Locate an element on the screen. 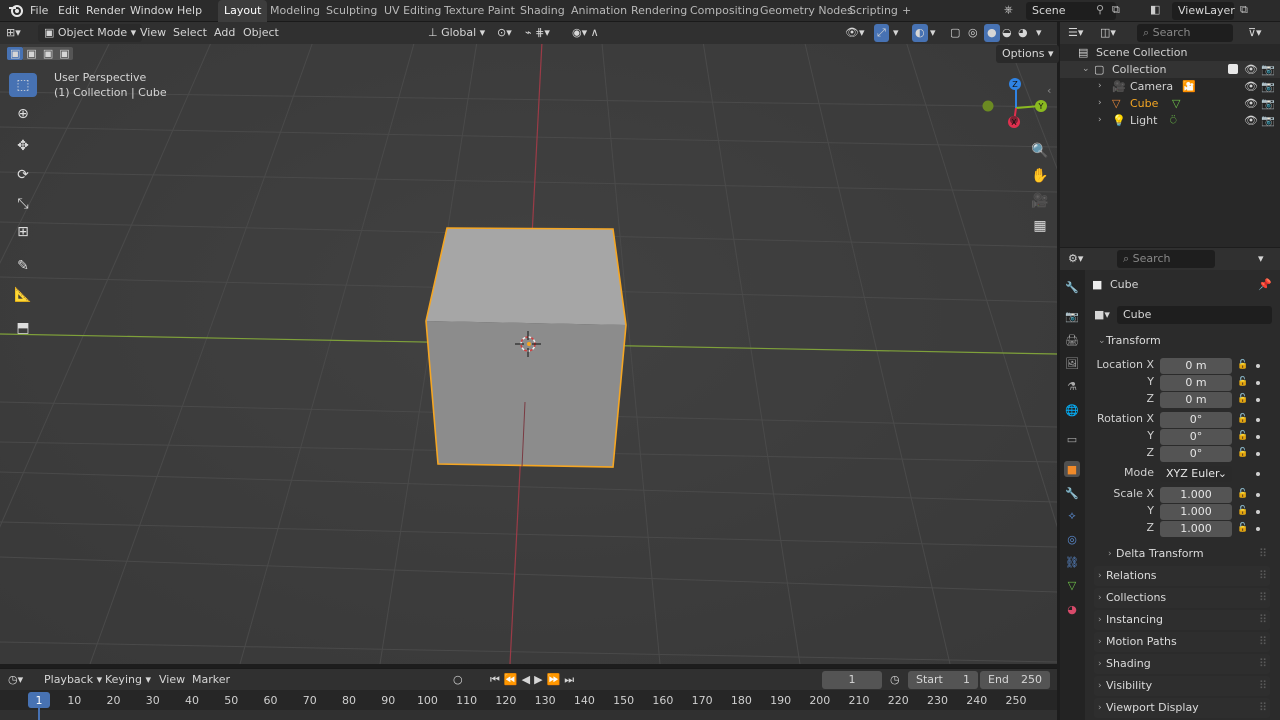  xray-toggle-icon: ▢ is located at coordinates (955, 33).